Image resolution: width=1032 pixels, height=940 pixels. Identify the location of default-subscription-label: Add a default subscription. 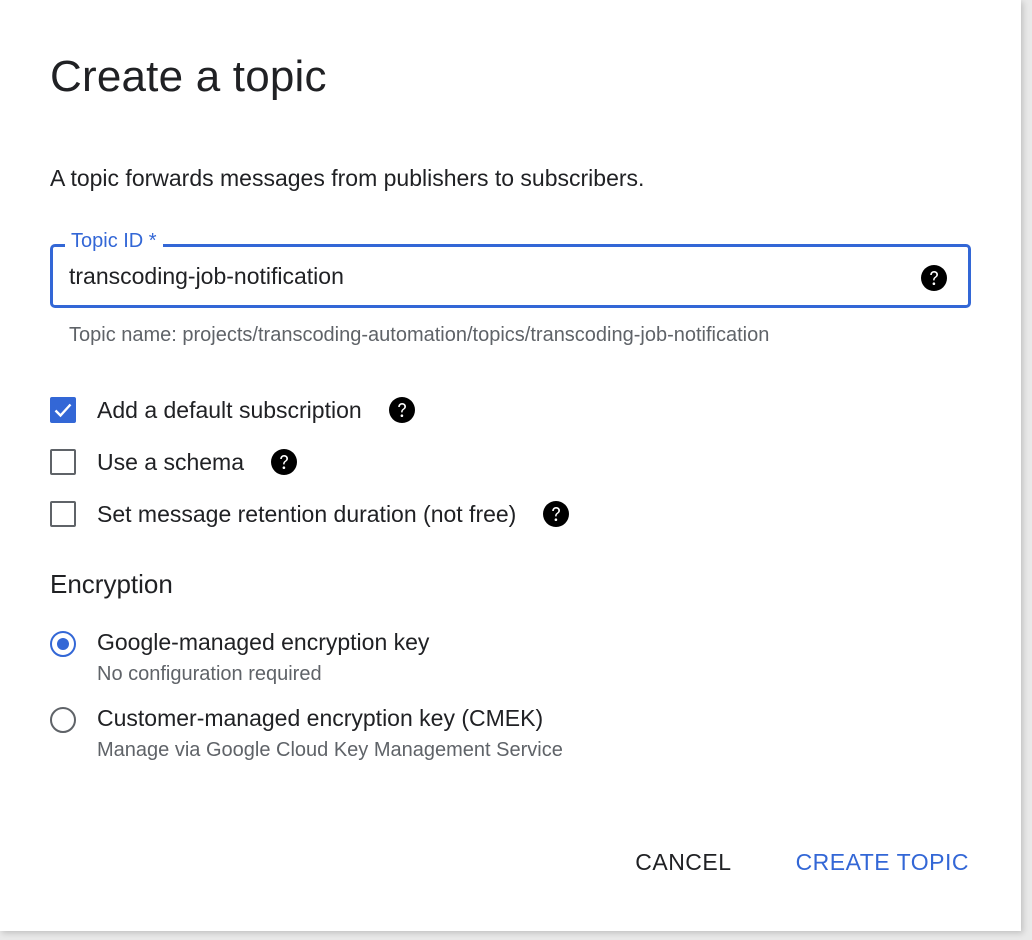
(229, 409).